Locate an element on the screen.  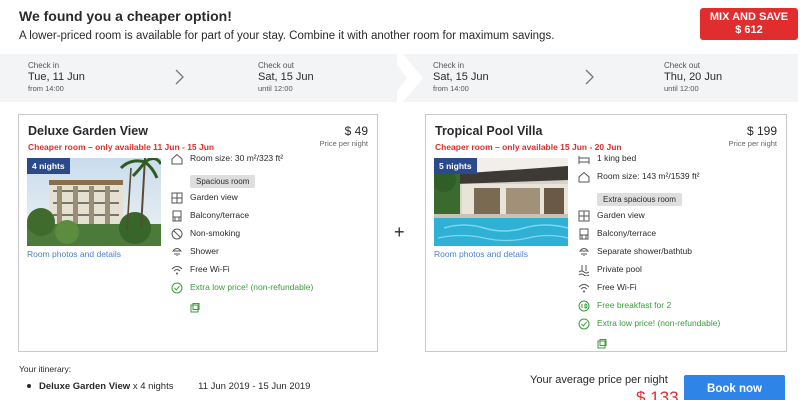
checkin-time: from 14:00 is located at coordinates (451, 88).